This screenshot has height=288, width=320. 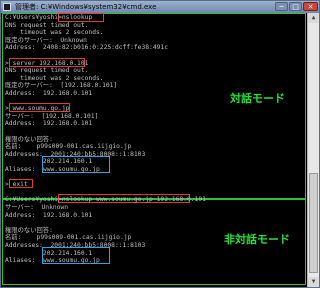 What do you see at coordinates (281, 6) in the screenshot?
I see `minimize-button: ─` at bounding box center [281, 6].